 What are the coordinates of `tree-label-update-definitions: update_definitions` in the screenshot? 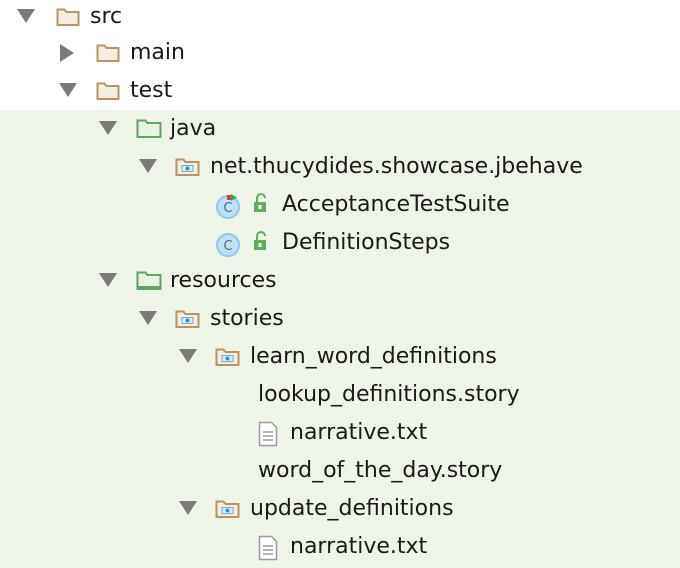 It's located at (352, 508).